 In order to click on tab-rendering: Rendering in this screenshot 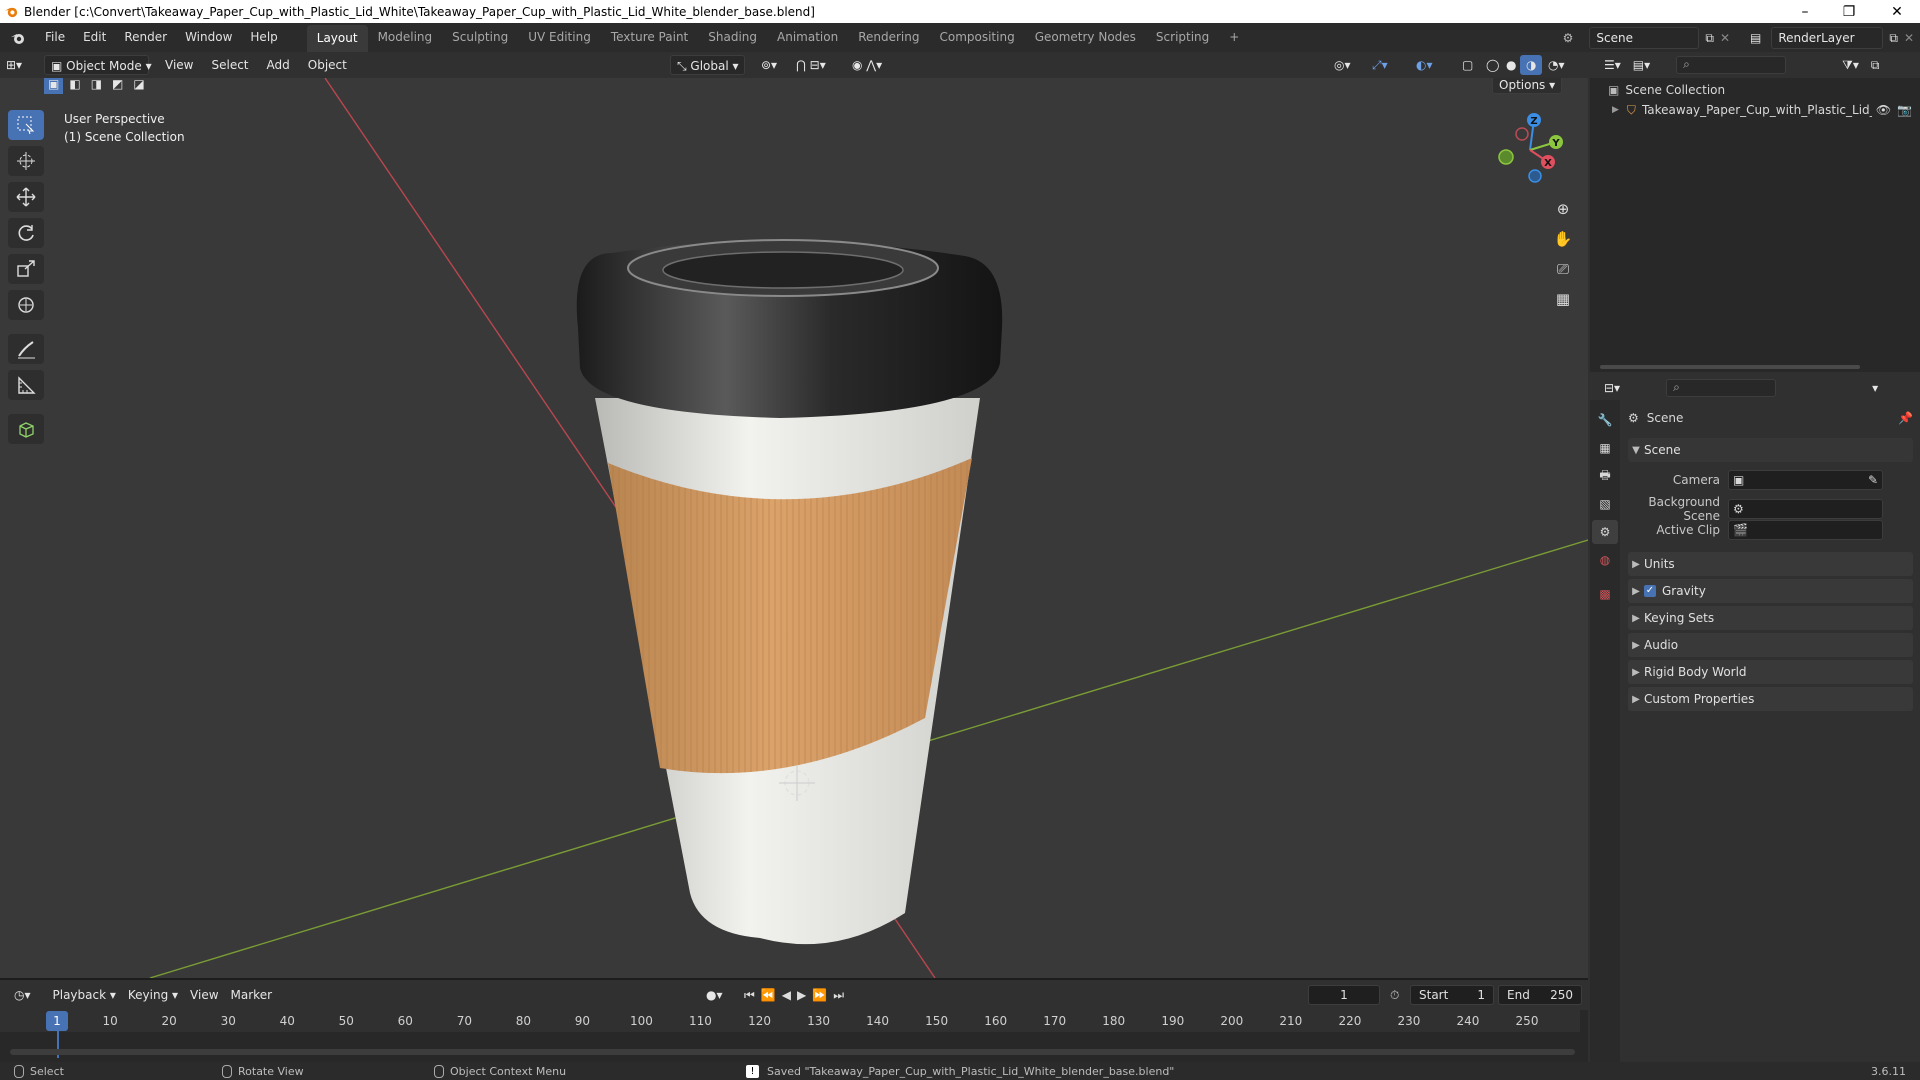, I will do `click(888, 37)`.